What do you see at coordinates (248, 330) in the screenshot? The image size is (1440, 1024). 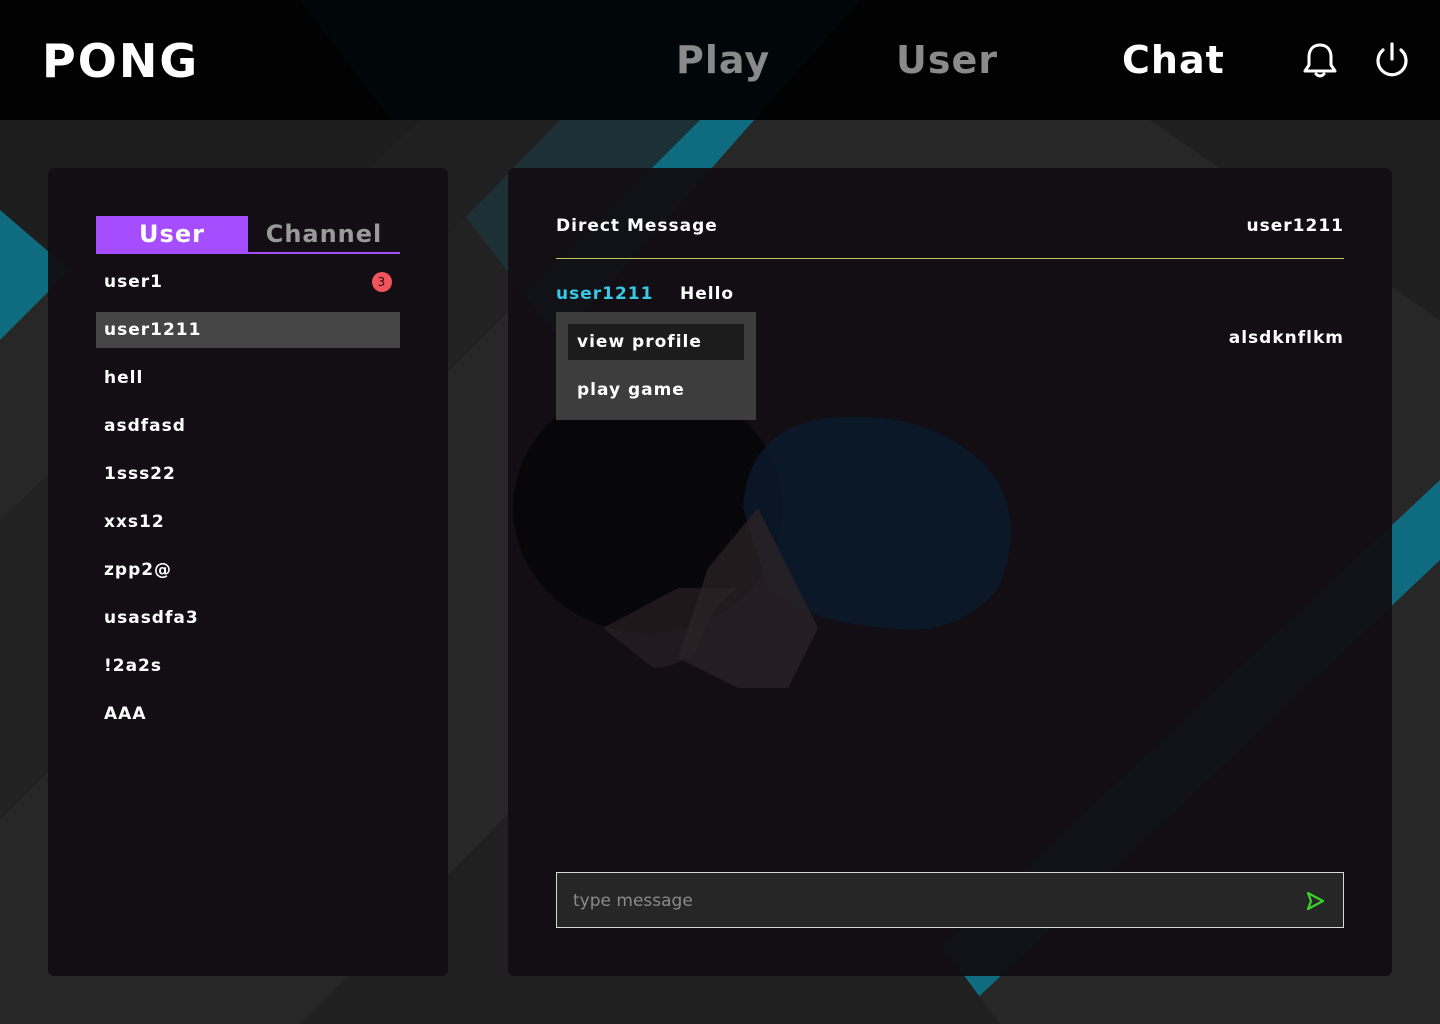 I see `list-item: user1211` at bounding box center [248, 330].